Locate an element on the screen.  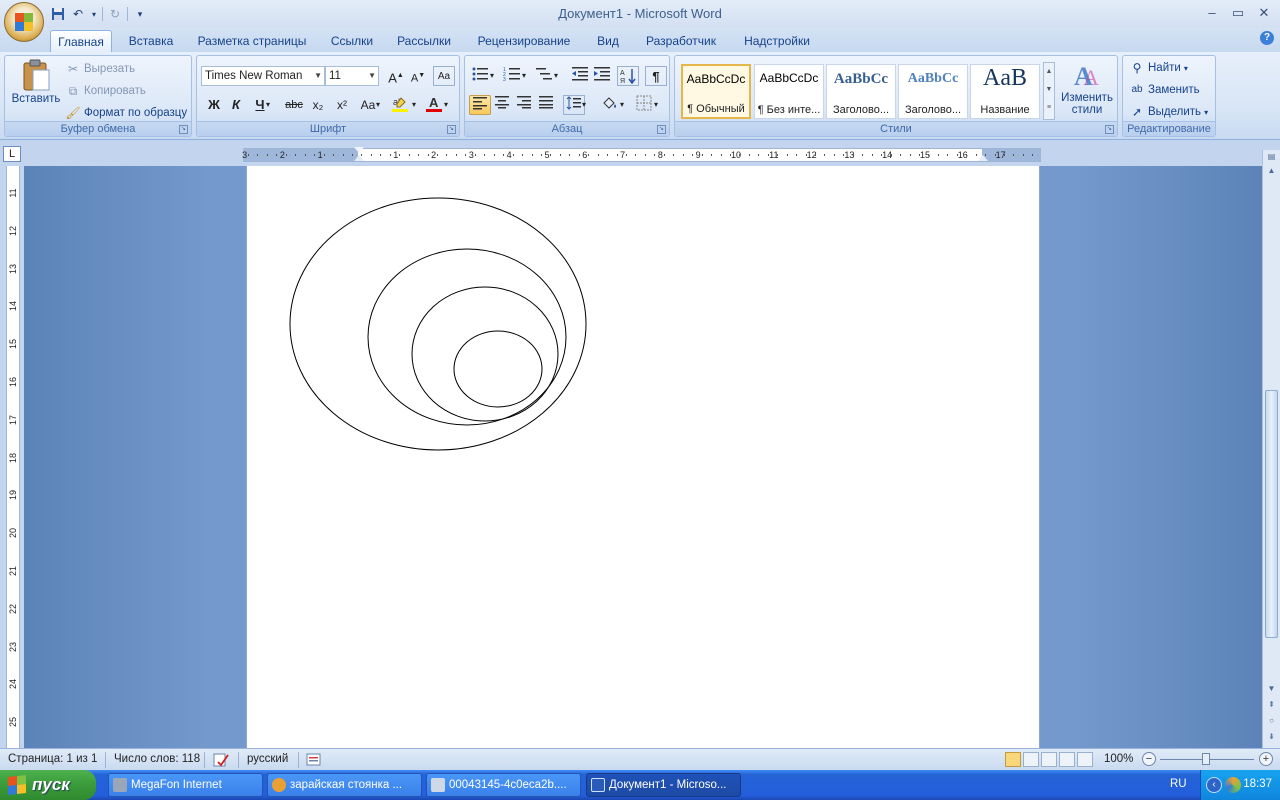
restore-button: ▭ is located at coordinates (1238, 13).